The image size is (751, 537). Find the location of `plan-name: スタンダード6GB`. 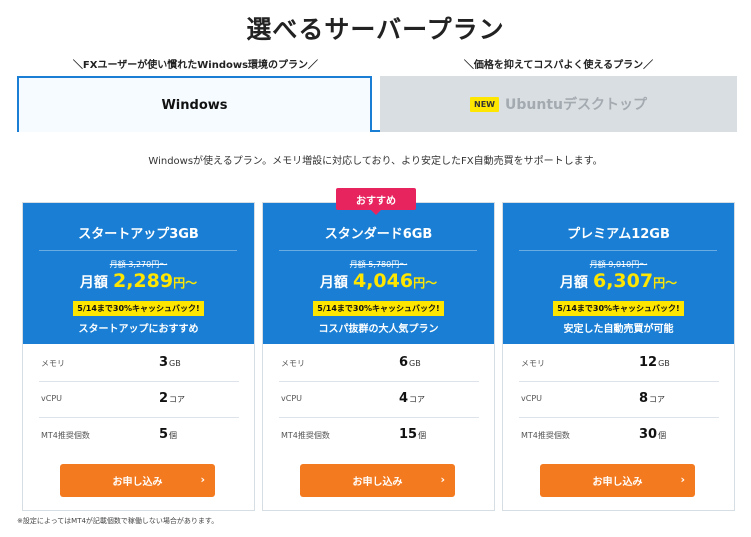

plan-name: スタンダード6GB is located at coordinates (378, 234).